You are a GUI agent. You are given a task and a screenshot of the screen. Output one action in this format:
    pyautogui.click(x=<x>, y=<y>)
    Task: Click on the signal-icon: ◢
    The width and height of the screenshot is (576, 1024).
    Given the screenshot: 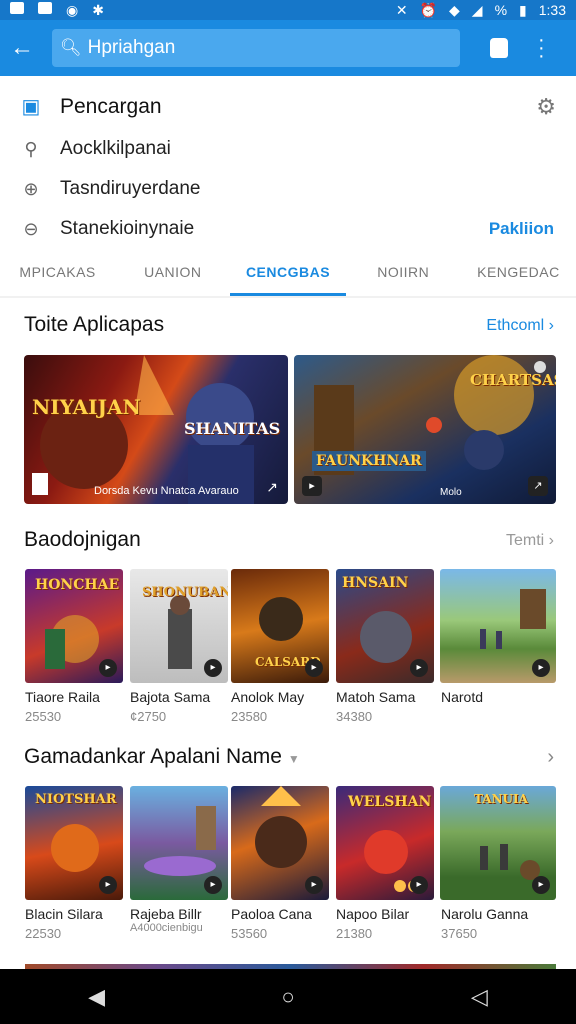 What is the action you would take?
    pyautogui.click(x=477, y=9)
    